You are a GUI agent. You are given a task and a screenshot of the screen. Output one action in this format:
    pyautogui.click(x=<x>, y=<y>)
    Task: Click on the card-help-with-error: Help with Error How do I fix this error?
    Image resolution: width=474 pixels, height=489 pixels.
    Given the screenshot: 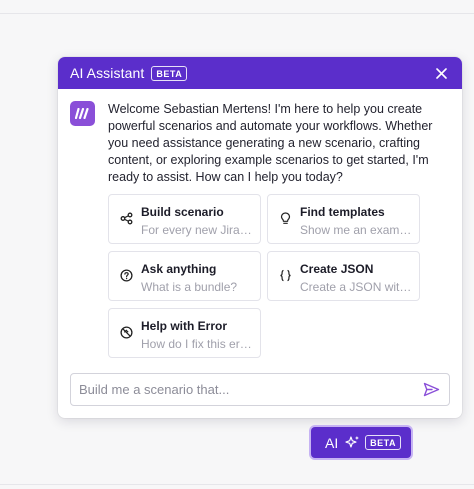 What is the action you would take?
    pyautogui.click(x=184, y=333)
    